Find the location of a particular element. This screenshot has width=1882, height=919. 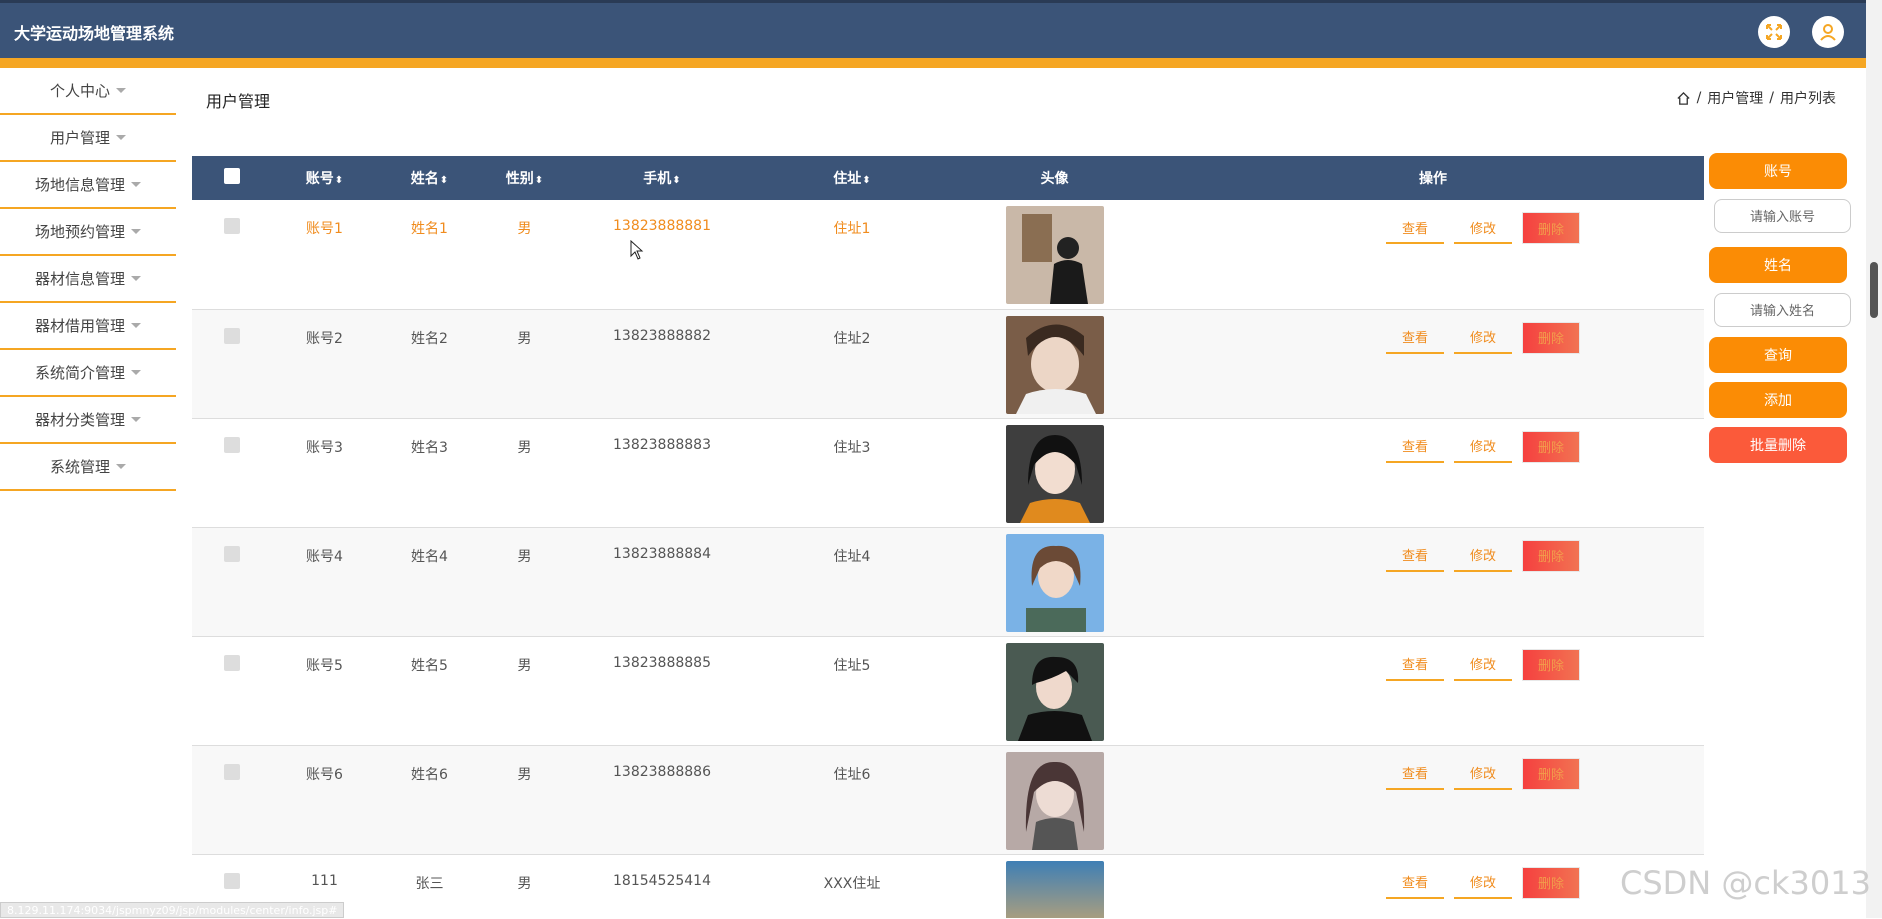

search-panel: 账号 姓名 查询 添加 批量删除 is located at coordinates (1779, 308).